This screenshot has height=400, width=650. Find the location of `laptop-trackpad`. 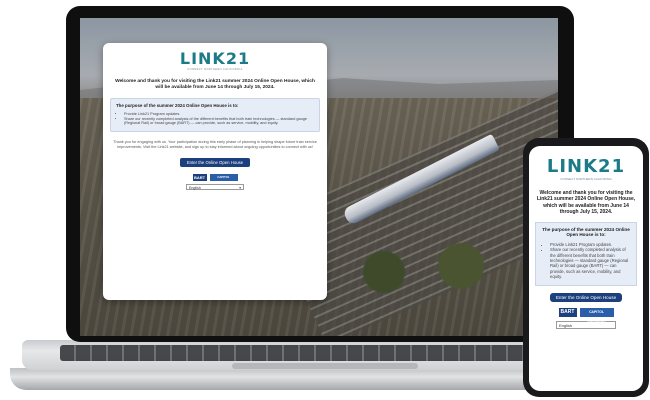

laptop-trackpad is located at coordinates (325, 366).